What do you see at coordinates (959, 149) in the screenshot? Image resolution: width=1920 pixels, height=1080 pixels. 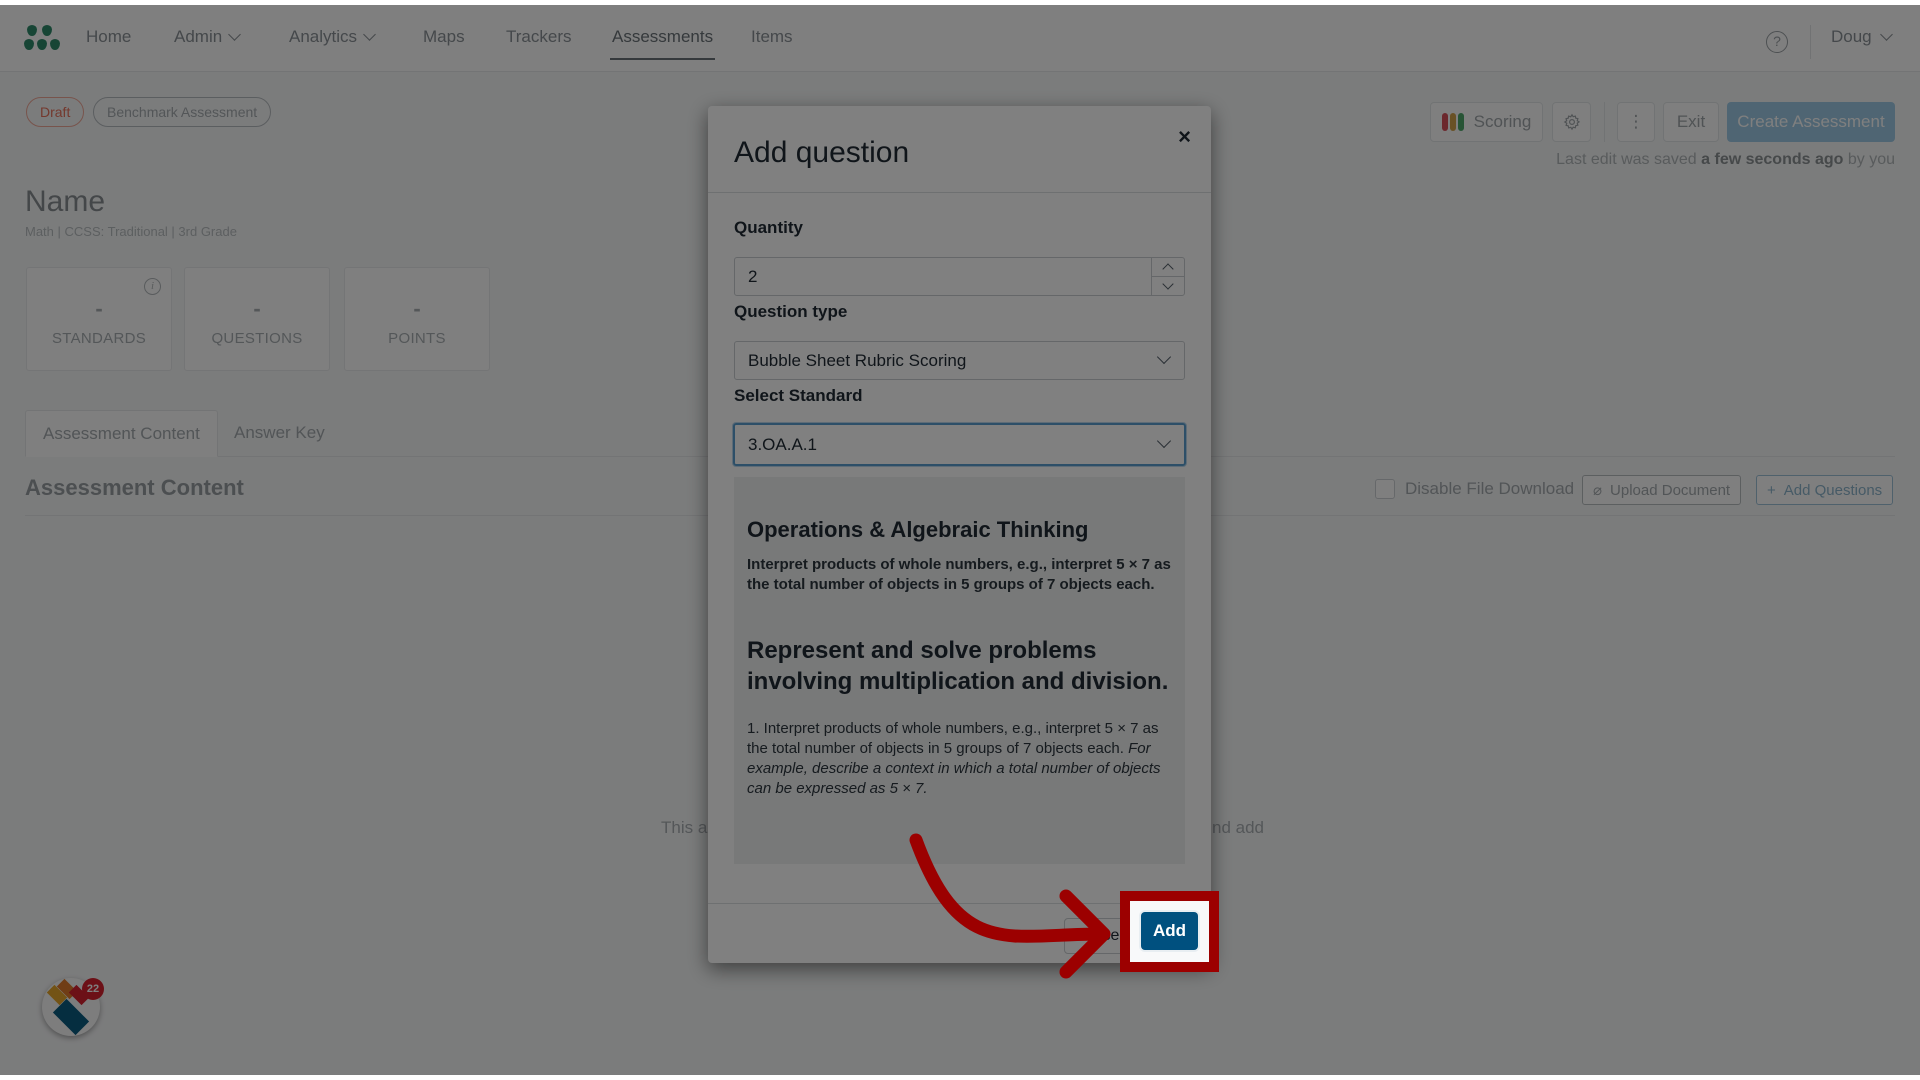 I see `modal-header: Add question ×` at bounding box center [959, 149].